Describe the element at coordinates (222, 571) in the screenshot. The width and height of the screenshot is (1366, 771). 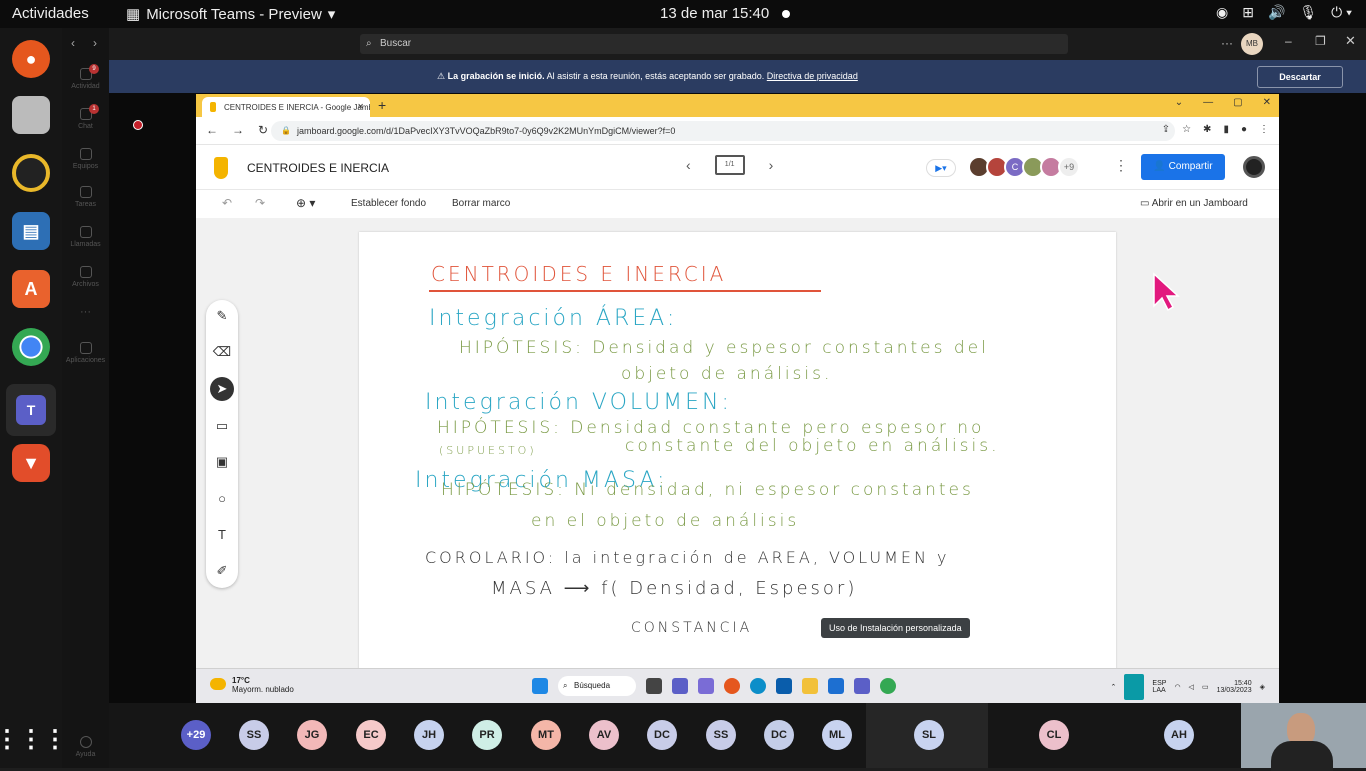
I see `laser-icon: ✐` at that location.